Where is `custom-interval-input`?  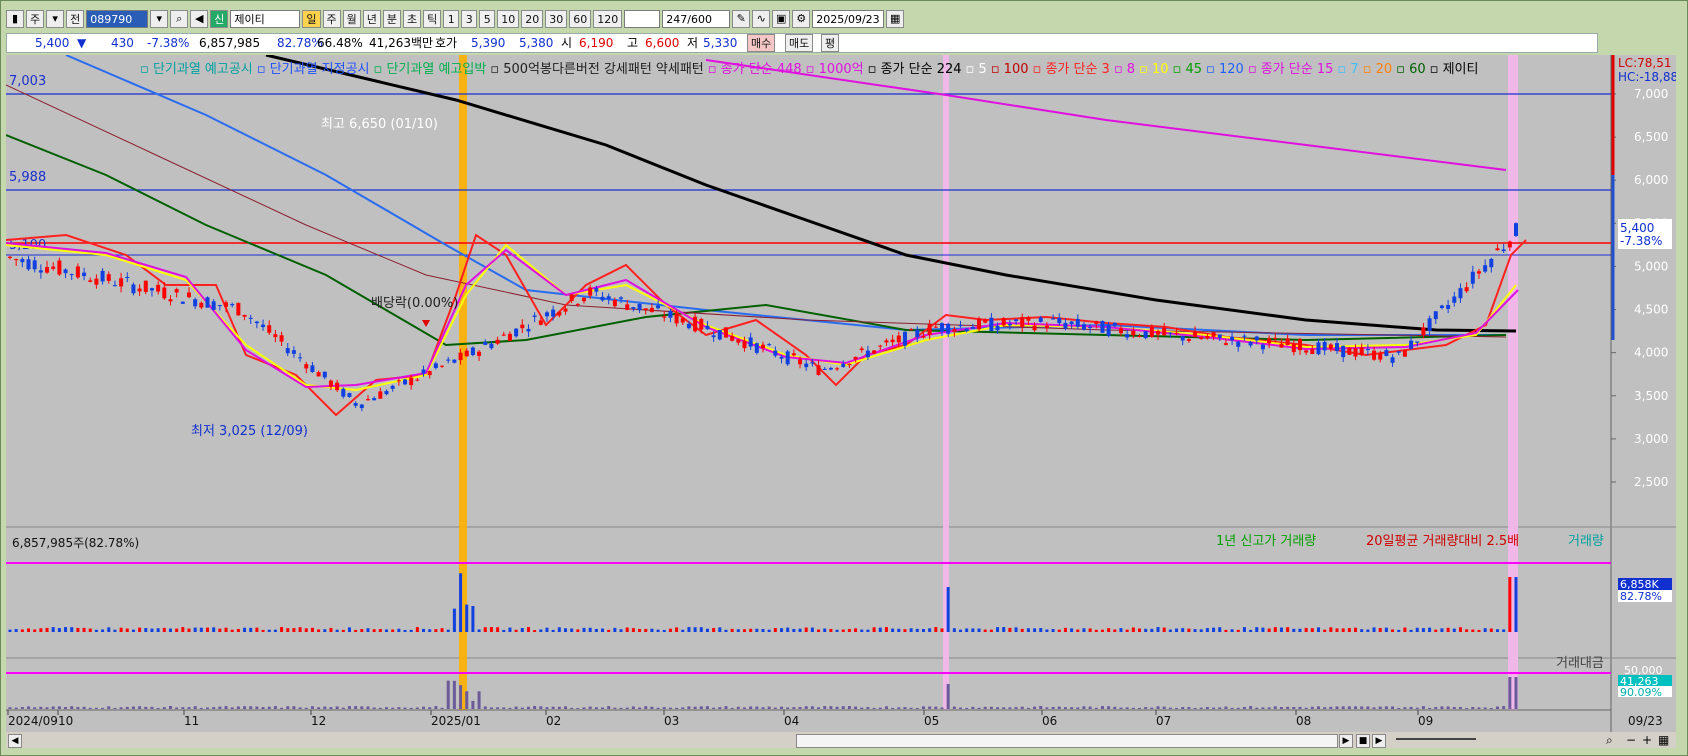 custom-interval-input is located at coordinates (642, 19).